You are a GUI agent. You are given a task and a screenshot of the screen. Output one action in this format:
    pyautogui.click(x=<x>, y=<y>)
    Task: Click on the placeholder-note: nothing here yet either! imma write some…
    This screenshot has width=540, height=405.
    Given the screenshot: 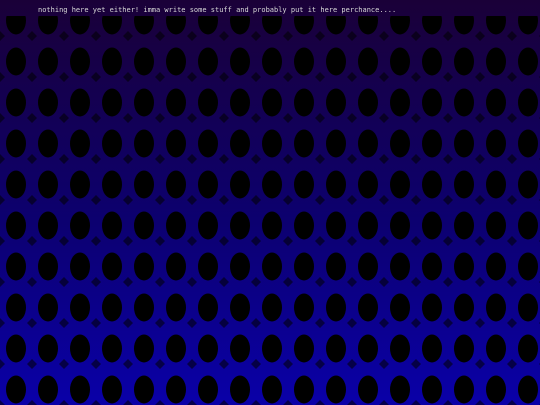 What is the action you would take?
    pyautogui.click(x=217, y=10)
    